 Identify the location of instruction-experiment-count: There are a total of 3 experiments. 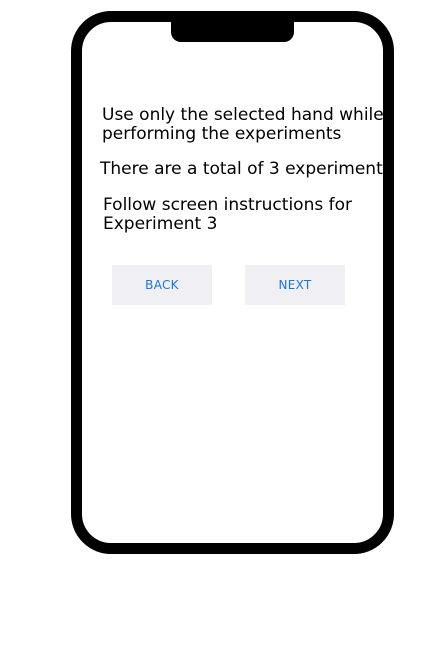
(246, 169).